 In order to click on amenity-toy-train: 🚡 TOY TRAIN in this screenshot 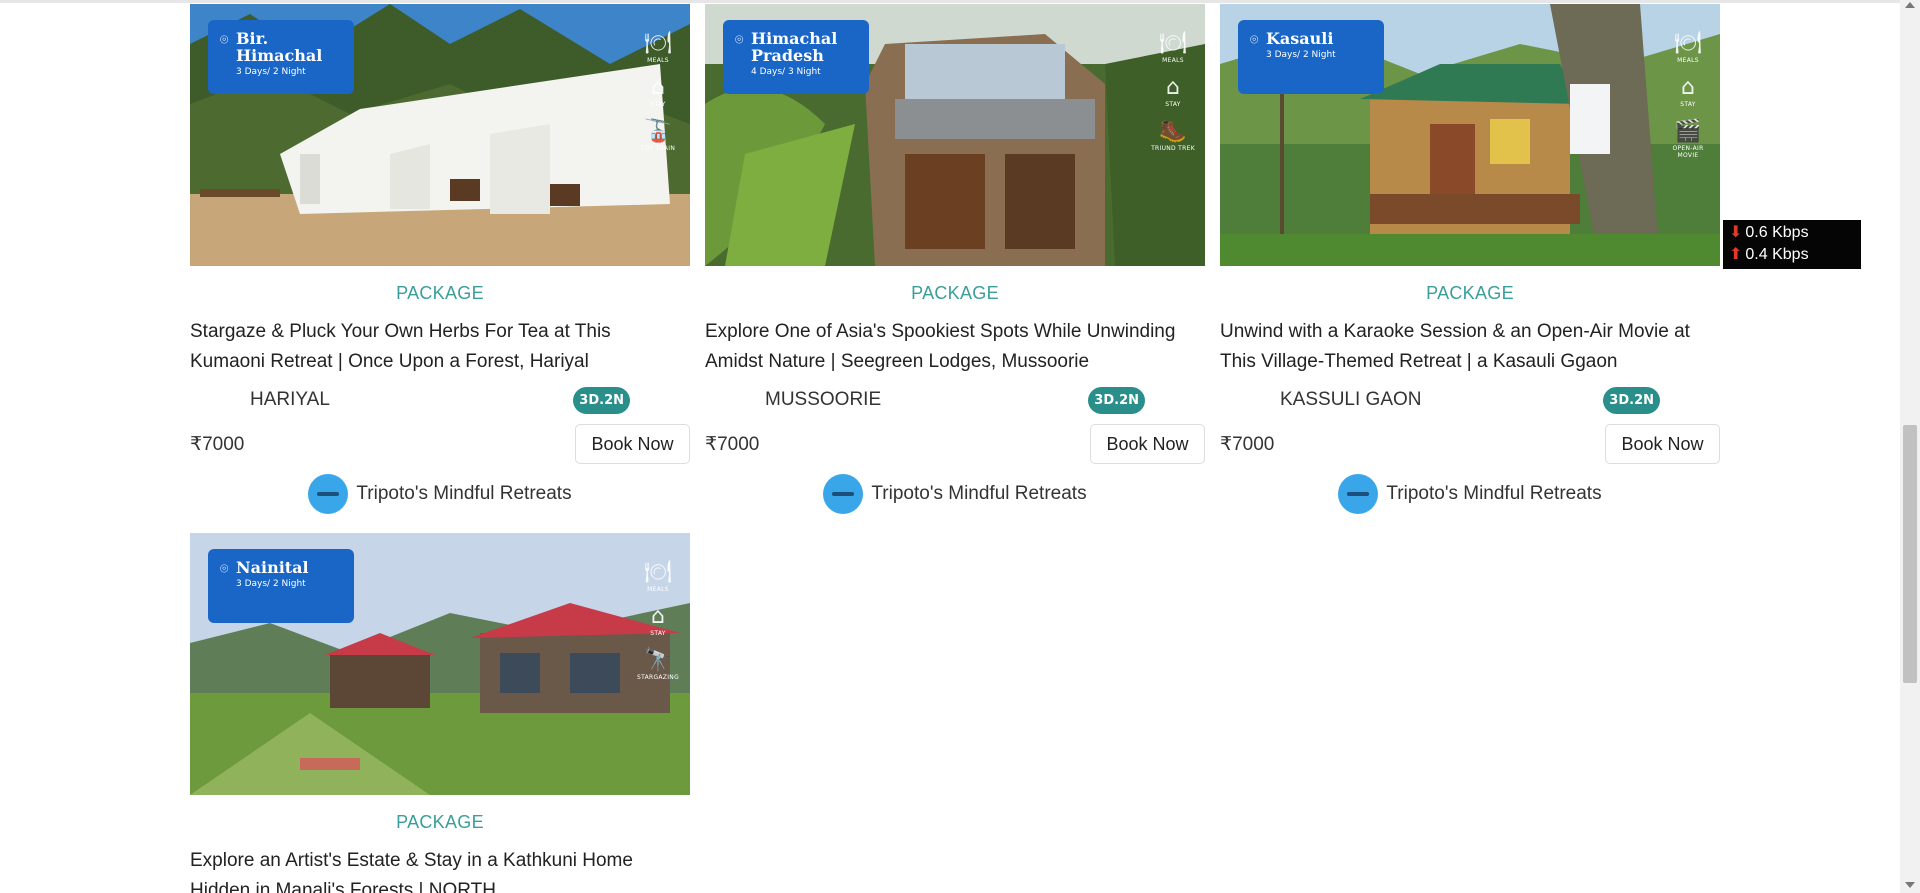, I will do `click(658, 136)`.